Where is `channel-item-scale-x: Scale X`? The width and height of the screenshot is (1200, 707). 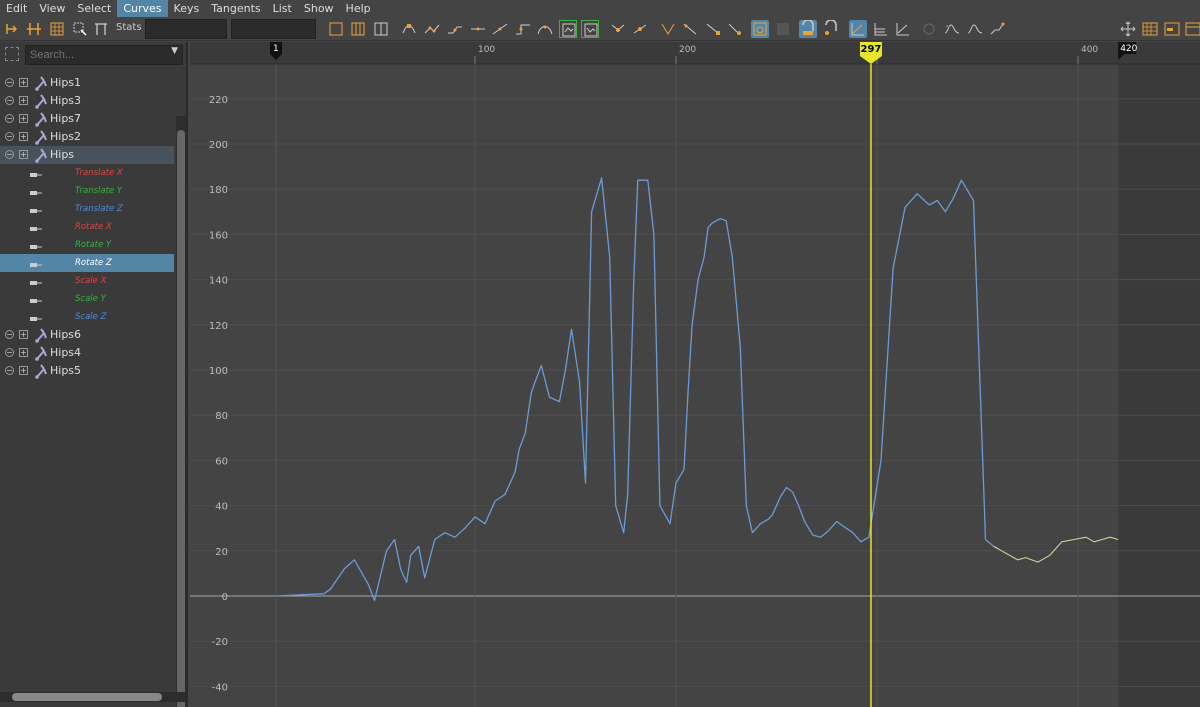
channel-item-scale-x: Scale X is located at coordinates (87, 281).